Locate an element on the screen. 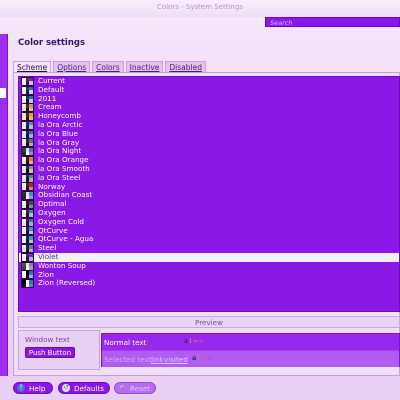 This screenshot has height=400, width=400. scheme-list-item: Default is located at coordinates (209, 90).